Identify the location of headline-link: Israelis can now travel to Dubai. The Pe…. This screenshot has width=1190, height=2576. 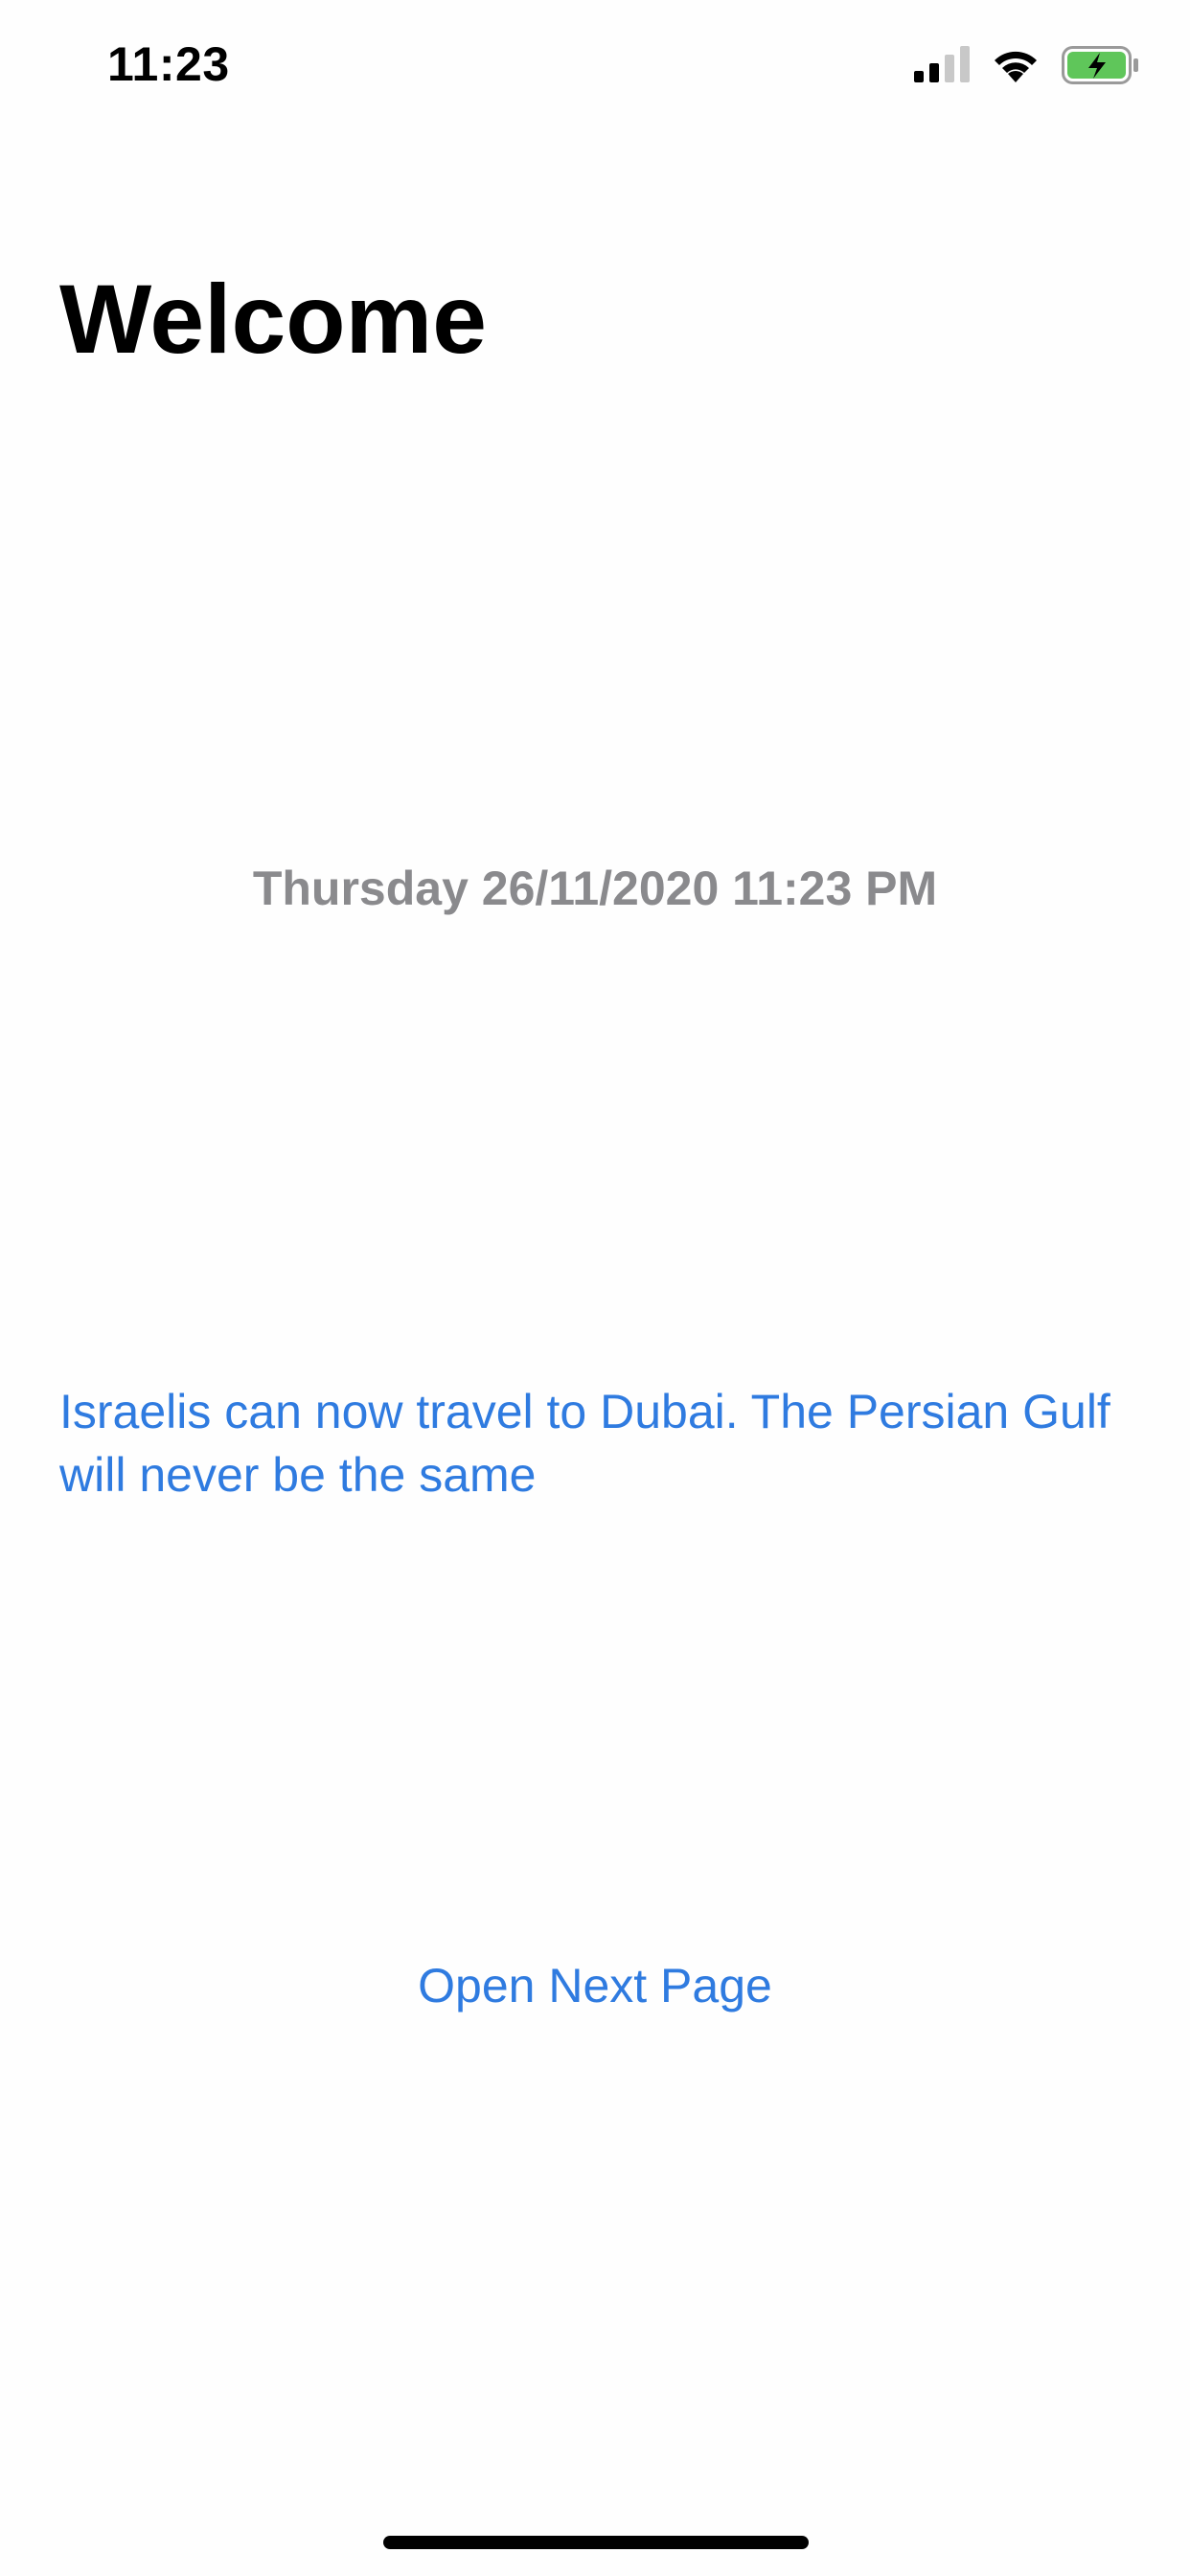
(601, 1443).